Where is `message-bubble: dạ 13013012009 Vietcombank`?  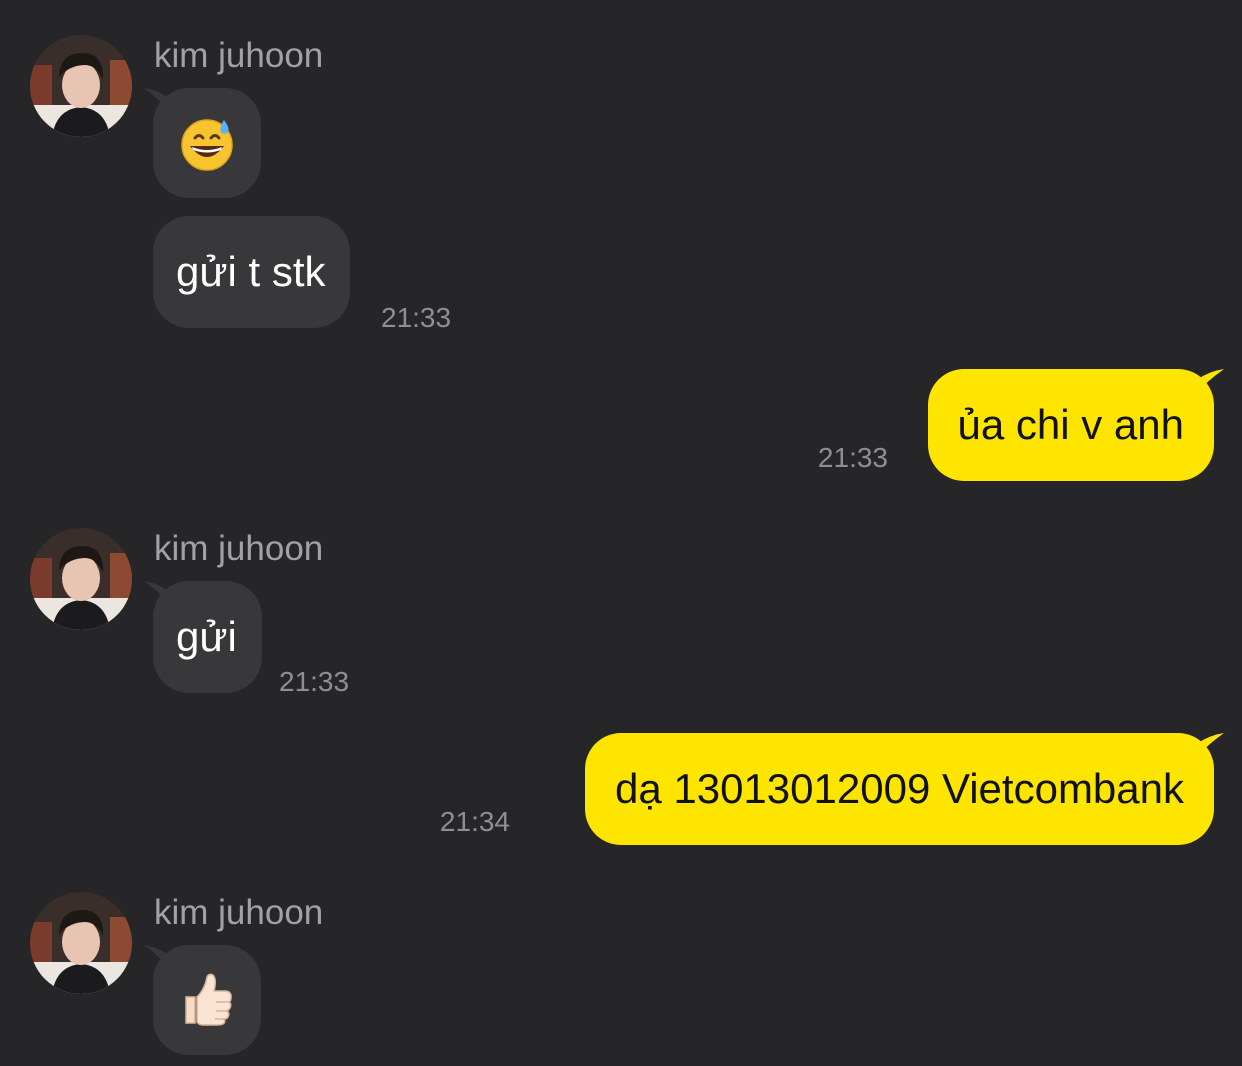 message-bubble: dạ 13013012009 Vietcombank is located at coordinates (899, 789).